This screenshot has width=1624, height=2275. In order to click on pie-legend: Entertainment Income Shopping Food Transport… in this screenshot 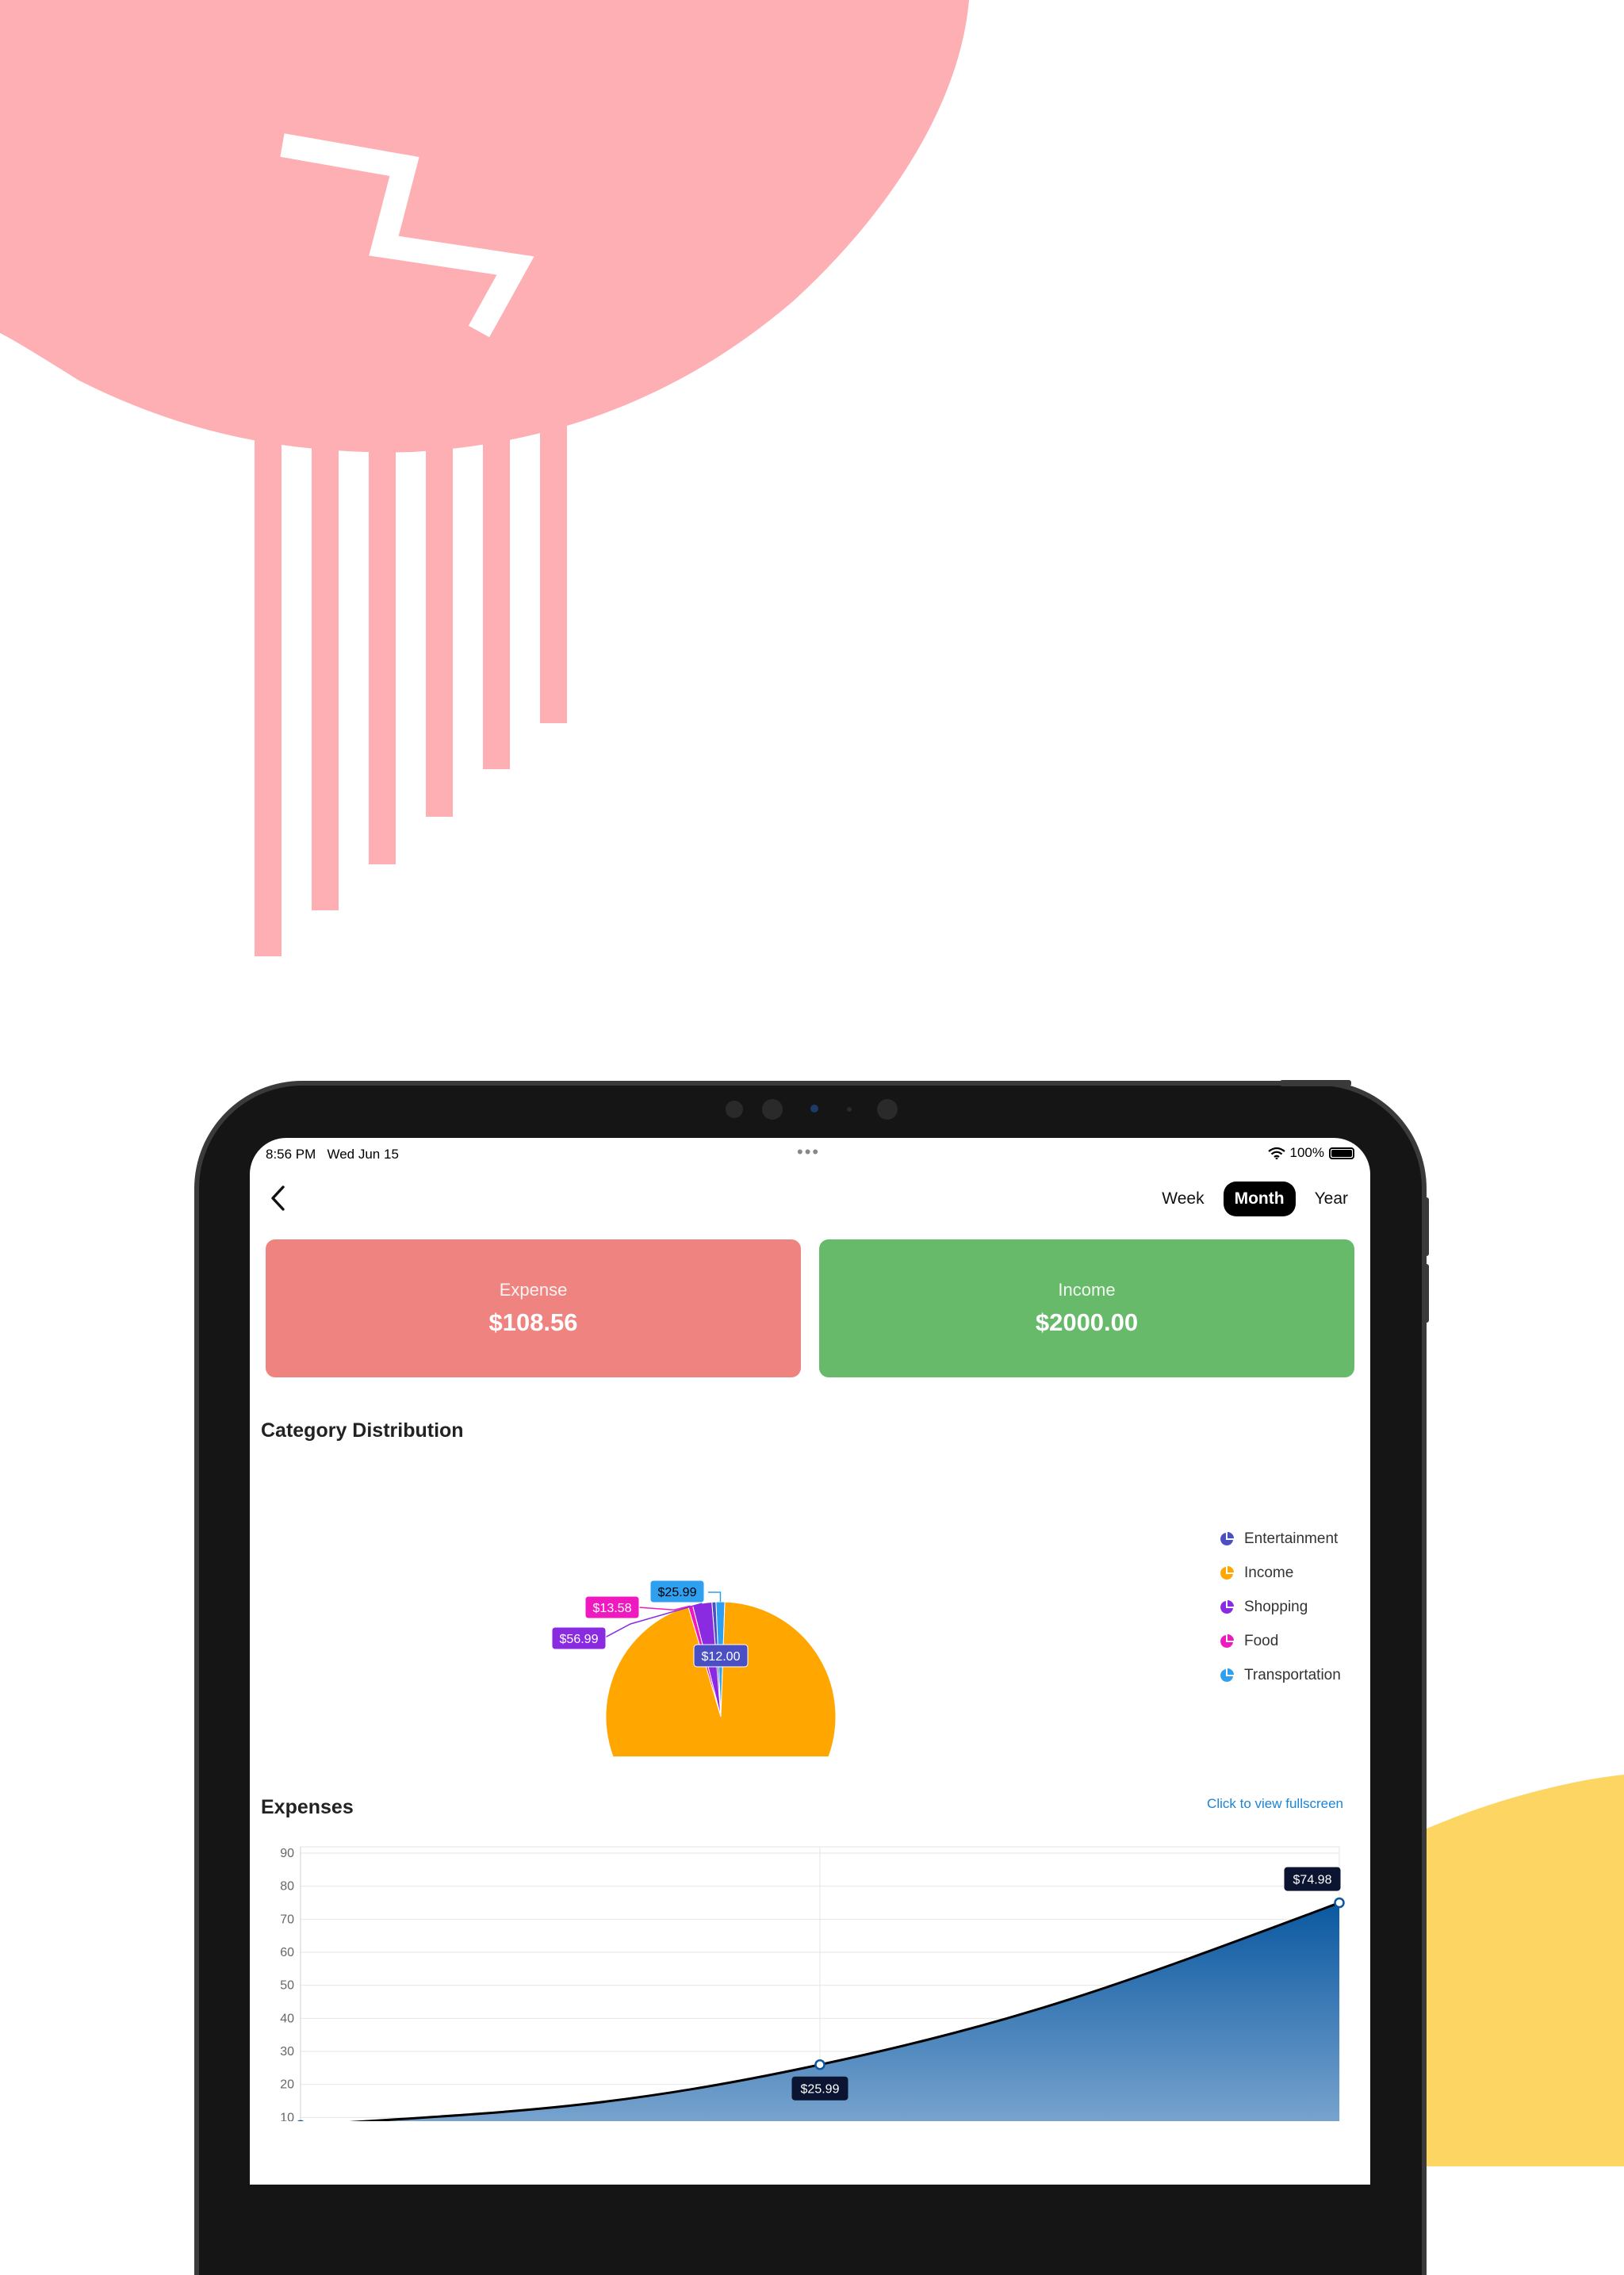, I will do `click(1280, 1607)`.